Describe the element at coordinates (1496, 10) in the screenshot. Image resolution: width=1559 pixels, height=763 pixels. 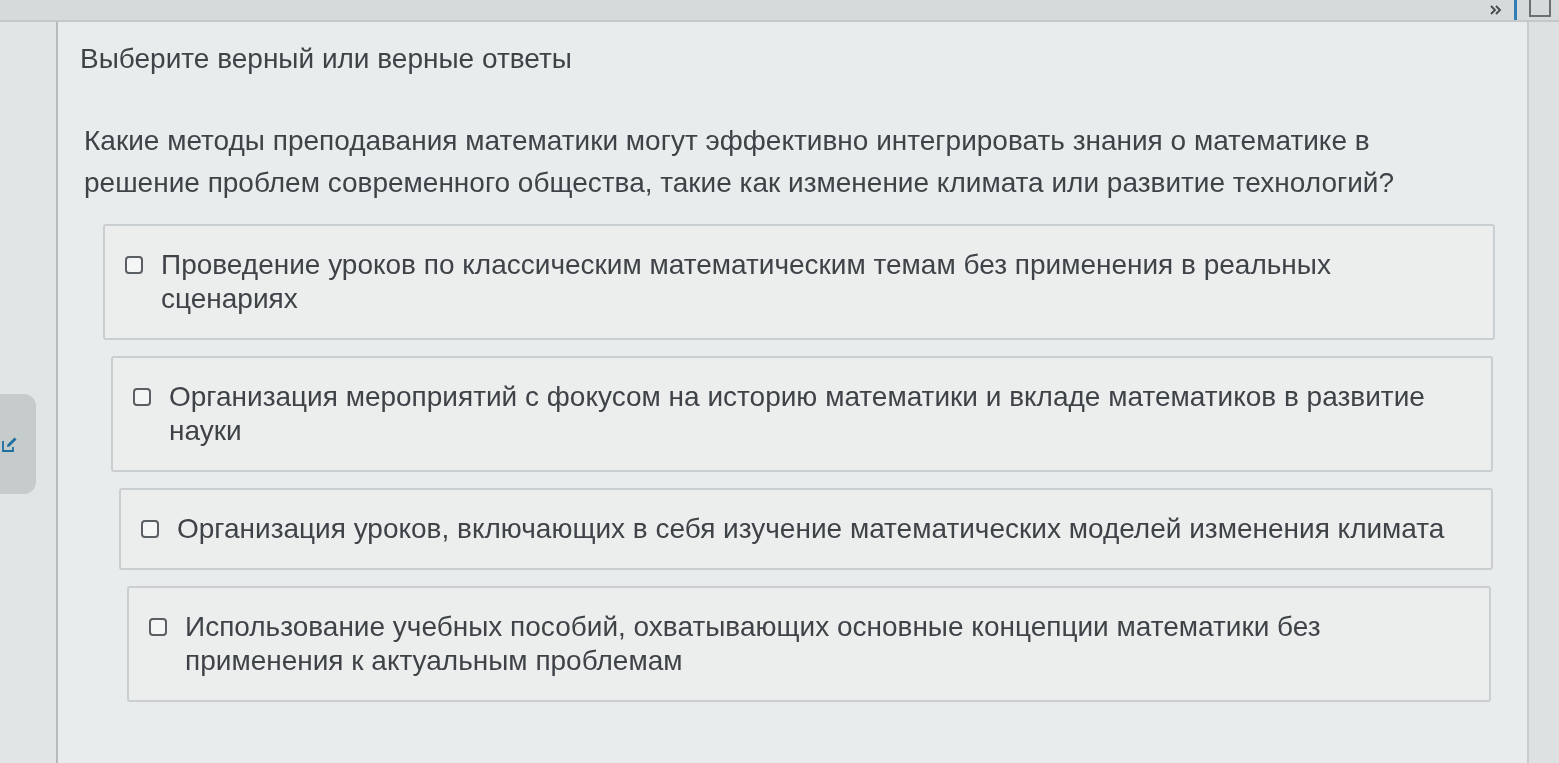
I see `double-chevron-icon` at that location.